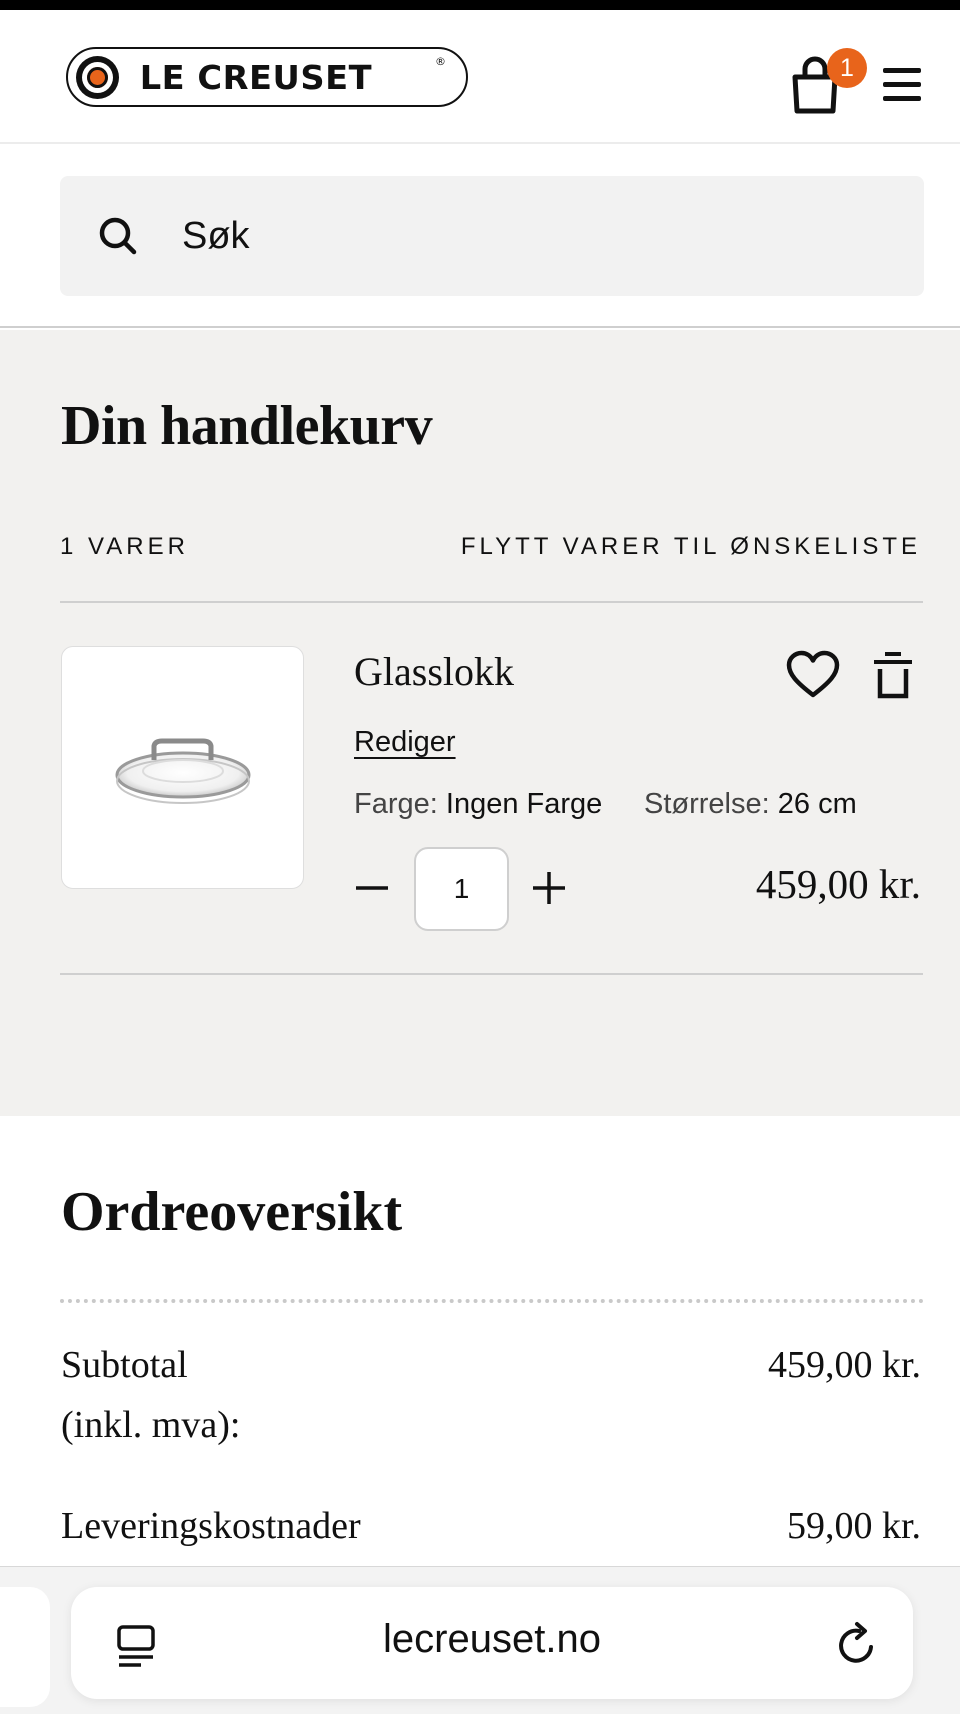 This screenshot has width=960, height=1714. I want to click on menu-icon, so click(902, 84).